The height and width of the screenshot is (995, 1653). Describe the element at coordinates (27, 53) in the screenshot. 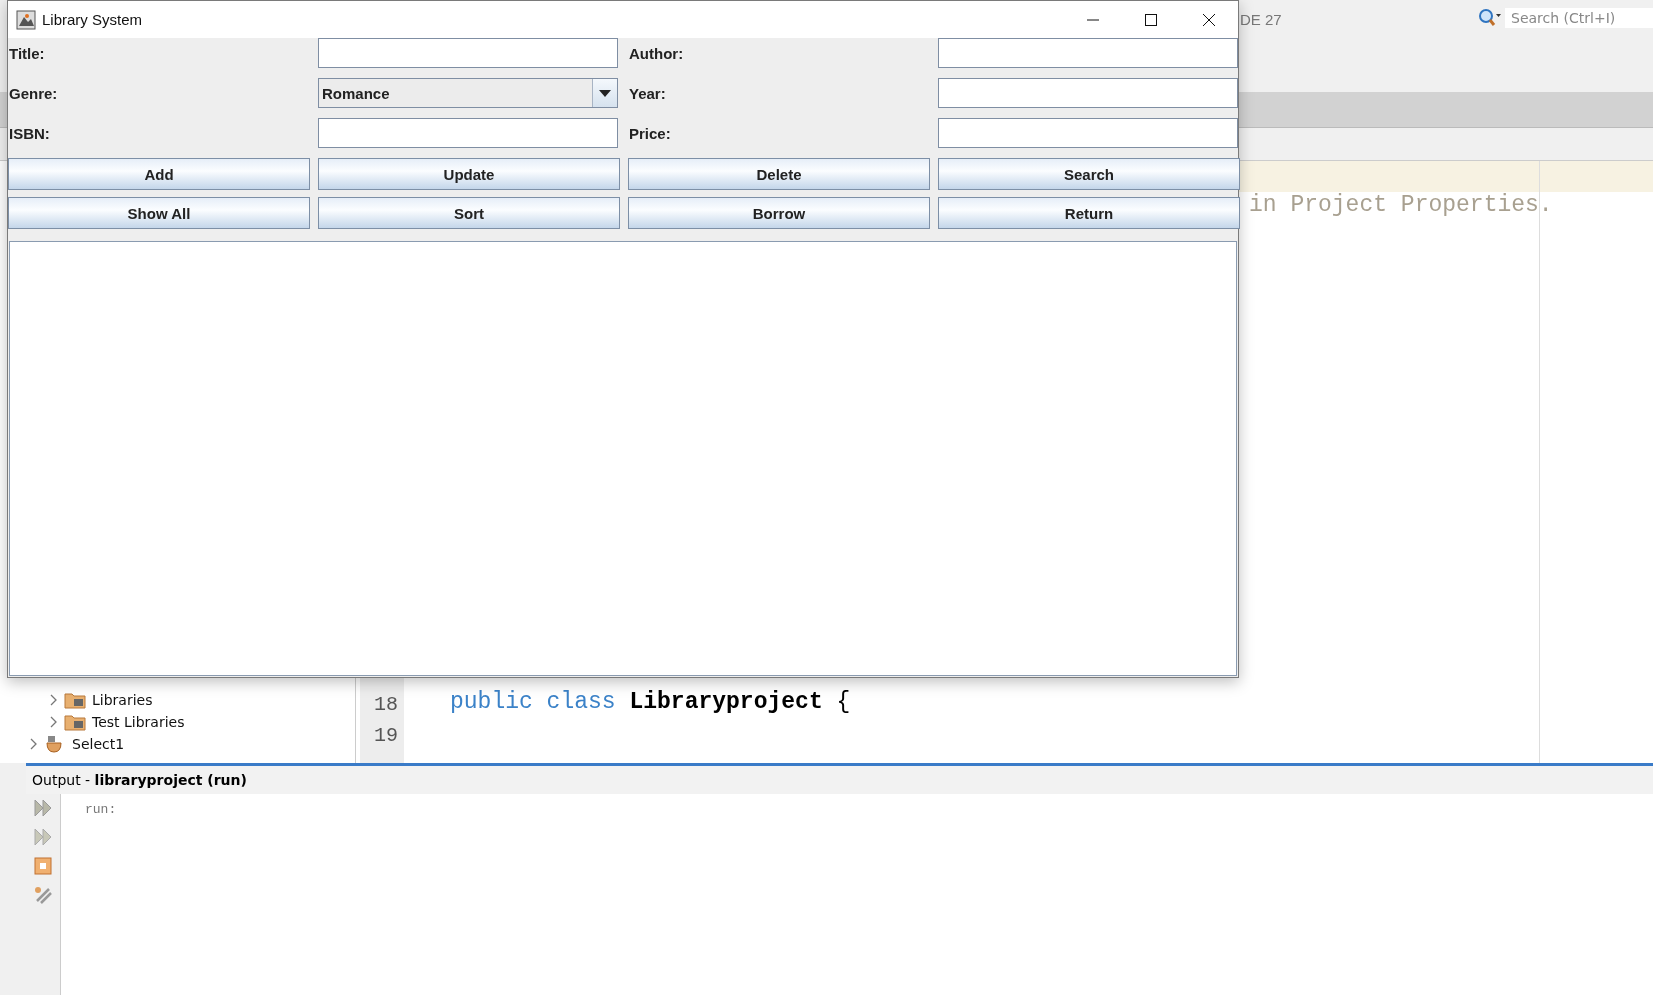

I see `field-label: Title:` at that location.